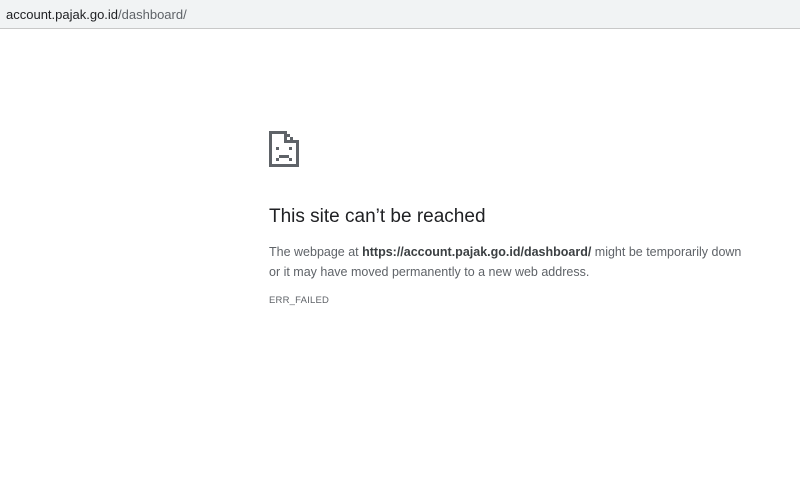  Describe the element at coordinates (152, 14) in the screenshot. I see `url-path: /dashboard/` at that location.